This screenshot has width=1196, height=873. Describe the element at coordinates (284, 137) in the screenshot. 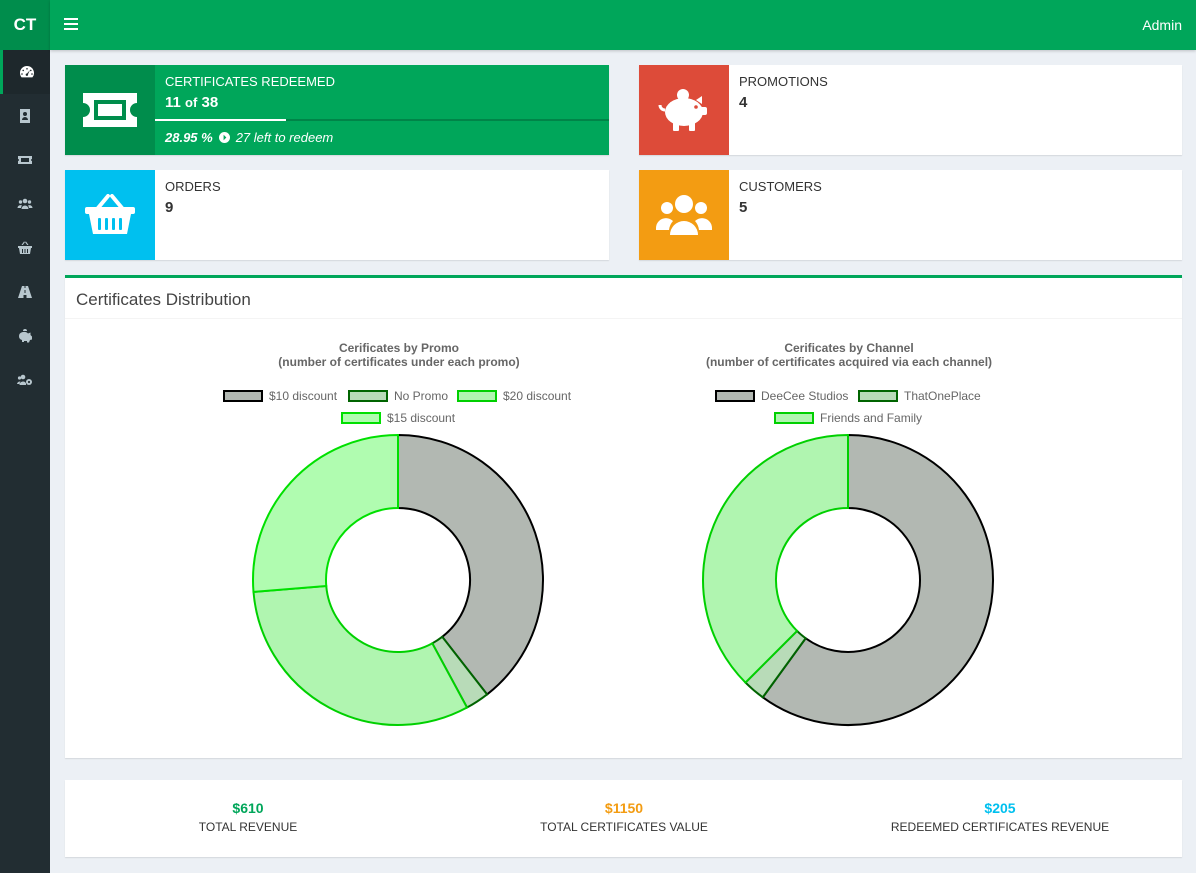

I see `certificates-left-text: 27 left to redeem` at that location.